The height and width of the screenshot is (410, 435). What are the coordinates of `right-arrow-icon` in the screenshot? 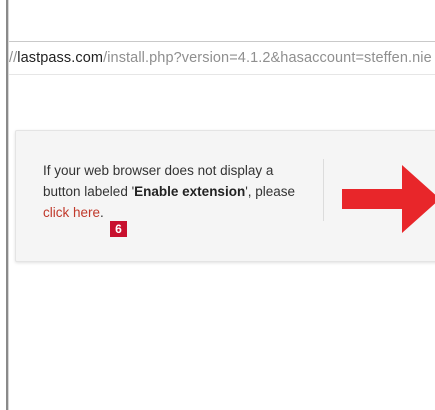 It's located at (388, 199).